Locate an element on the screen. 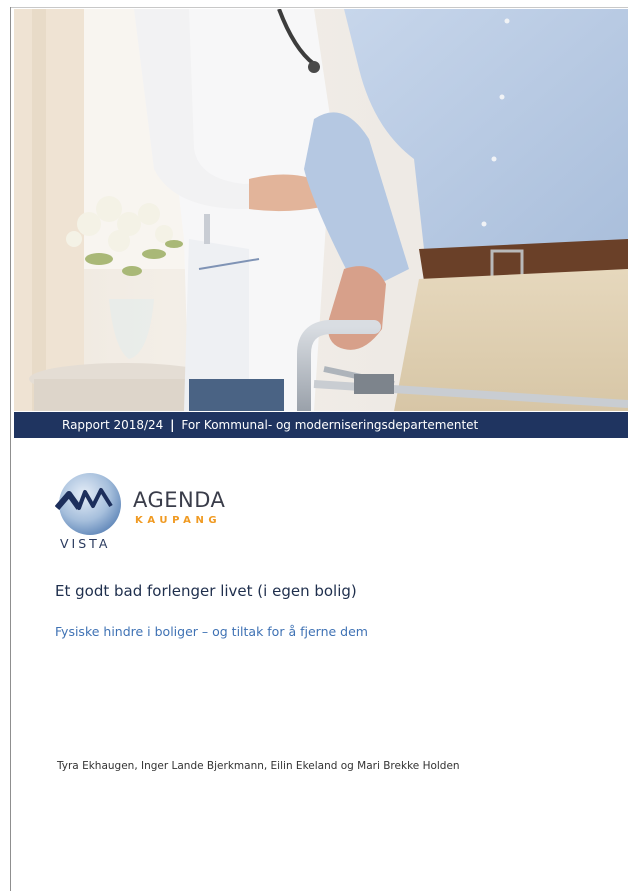  page-top-edge is located at coordinates (319, 7).